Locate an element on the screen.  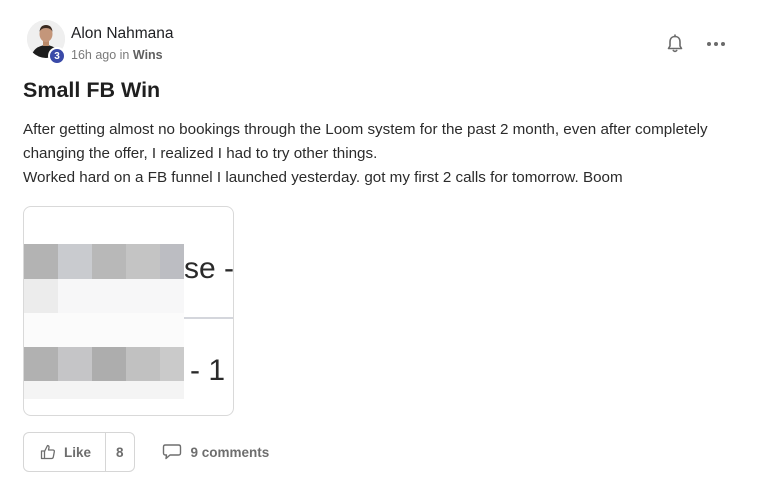
attachment-text-top: se - is located at coordinates (209, 268).